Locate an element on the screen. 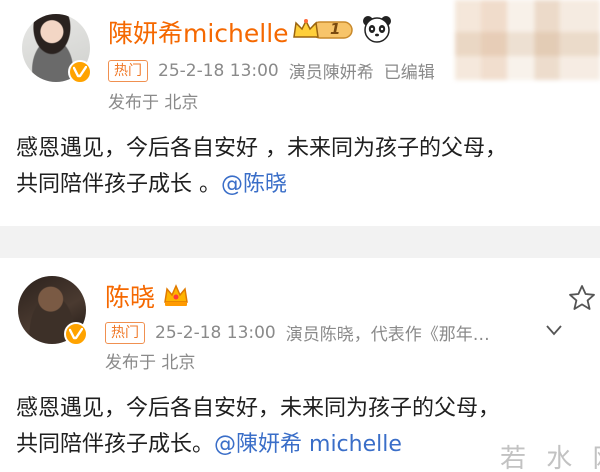  post-content-line-1: 感恩遇见，今后各自安好 ，未来同为孩子的父母， is located at coordinates (261, 148).